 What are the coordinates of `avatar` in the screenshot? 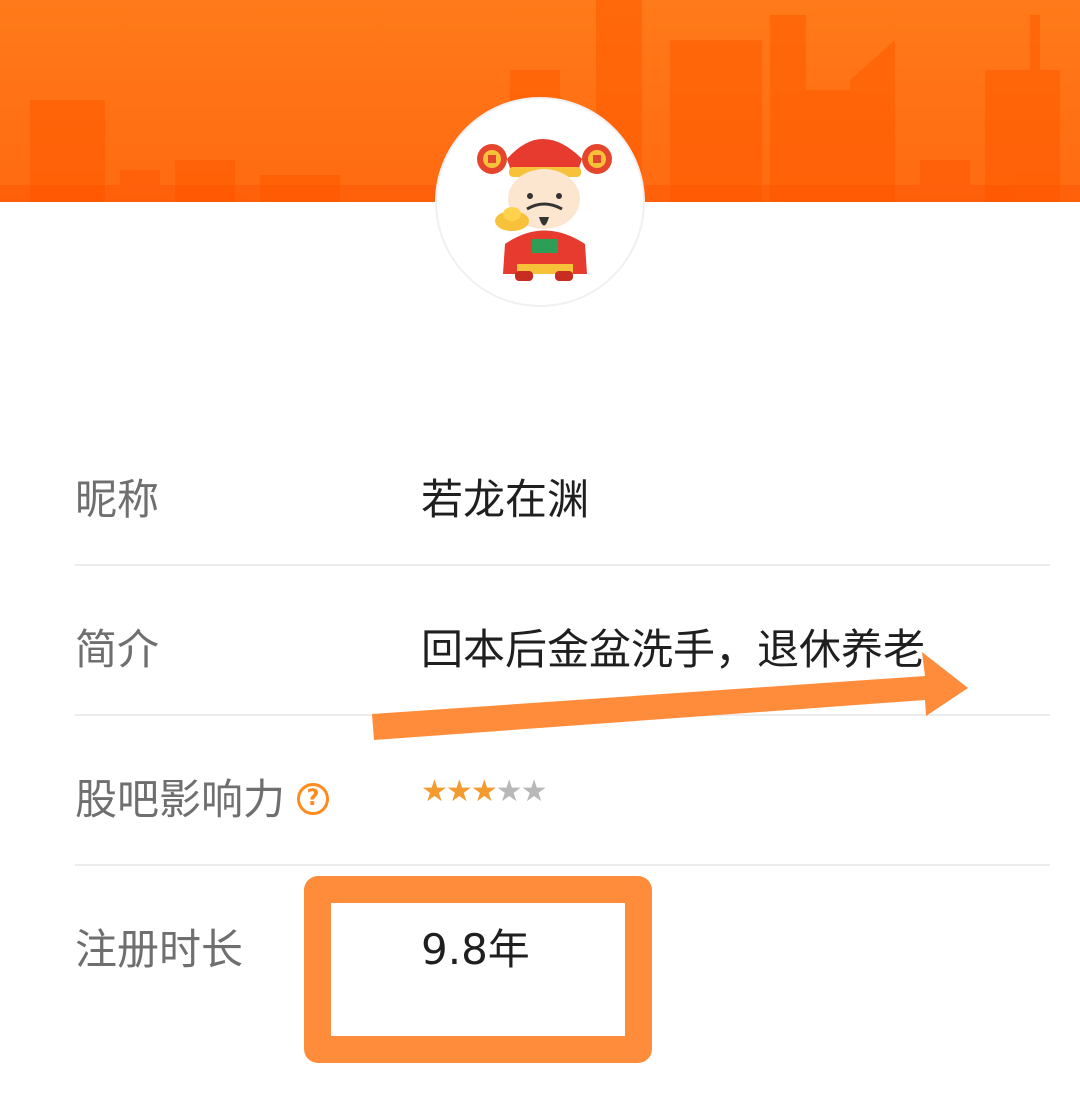 It's located at (540, 202).